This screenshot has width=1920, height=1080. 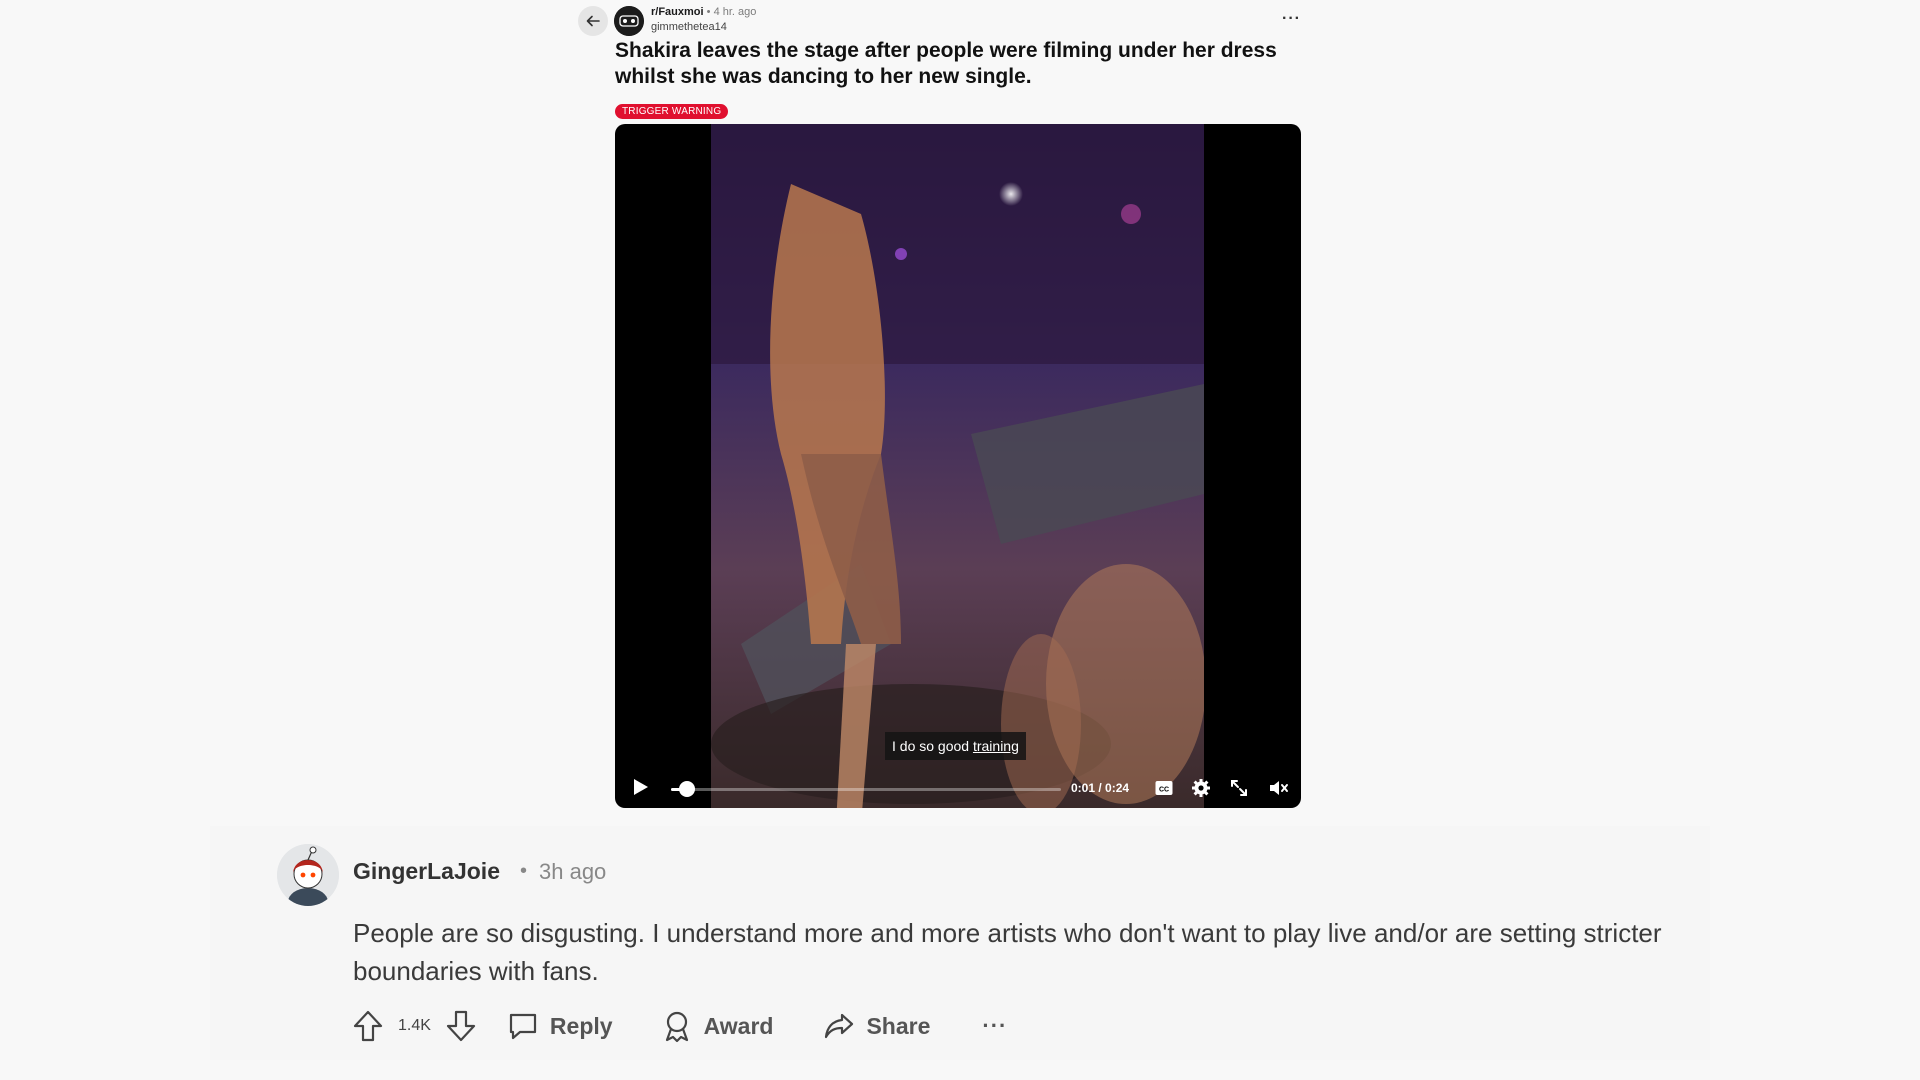 I want to click on comment-actions: 1.4K Reply Award Share ···, so click(x=679, y=1026).